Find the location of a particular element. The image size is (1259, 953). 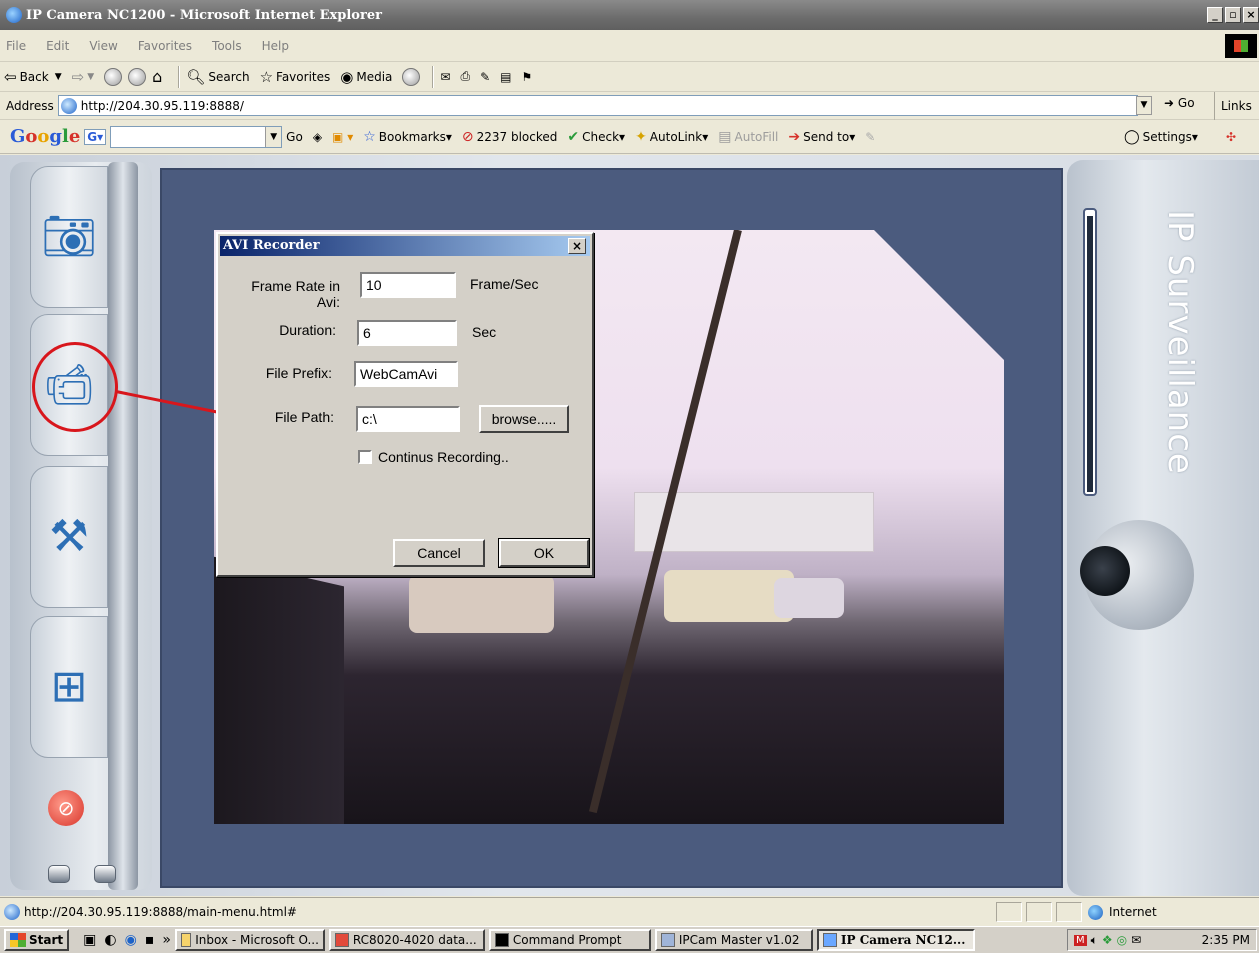

frame-rate-label: Frame Rate in Avi: is located at coordinates (295, 294).